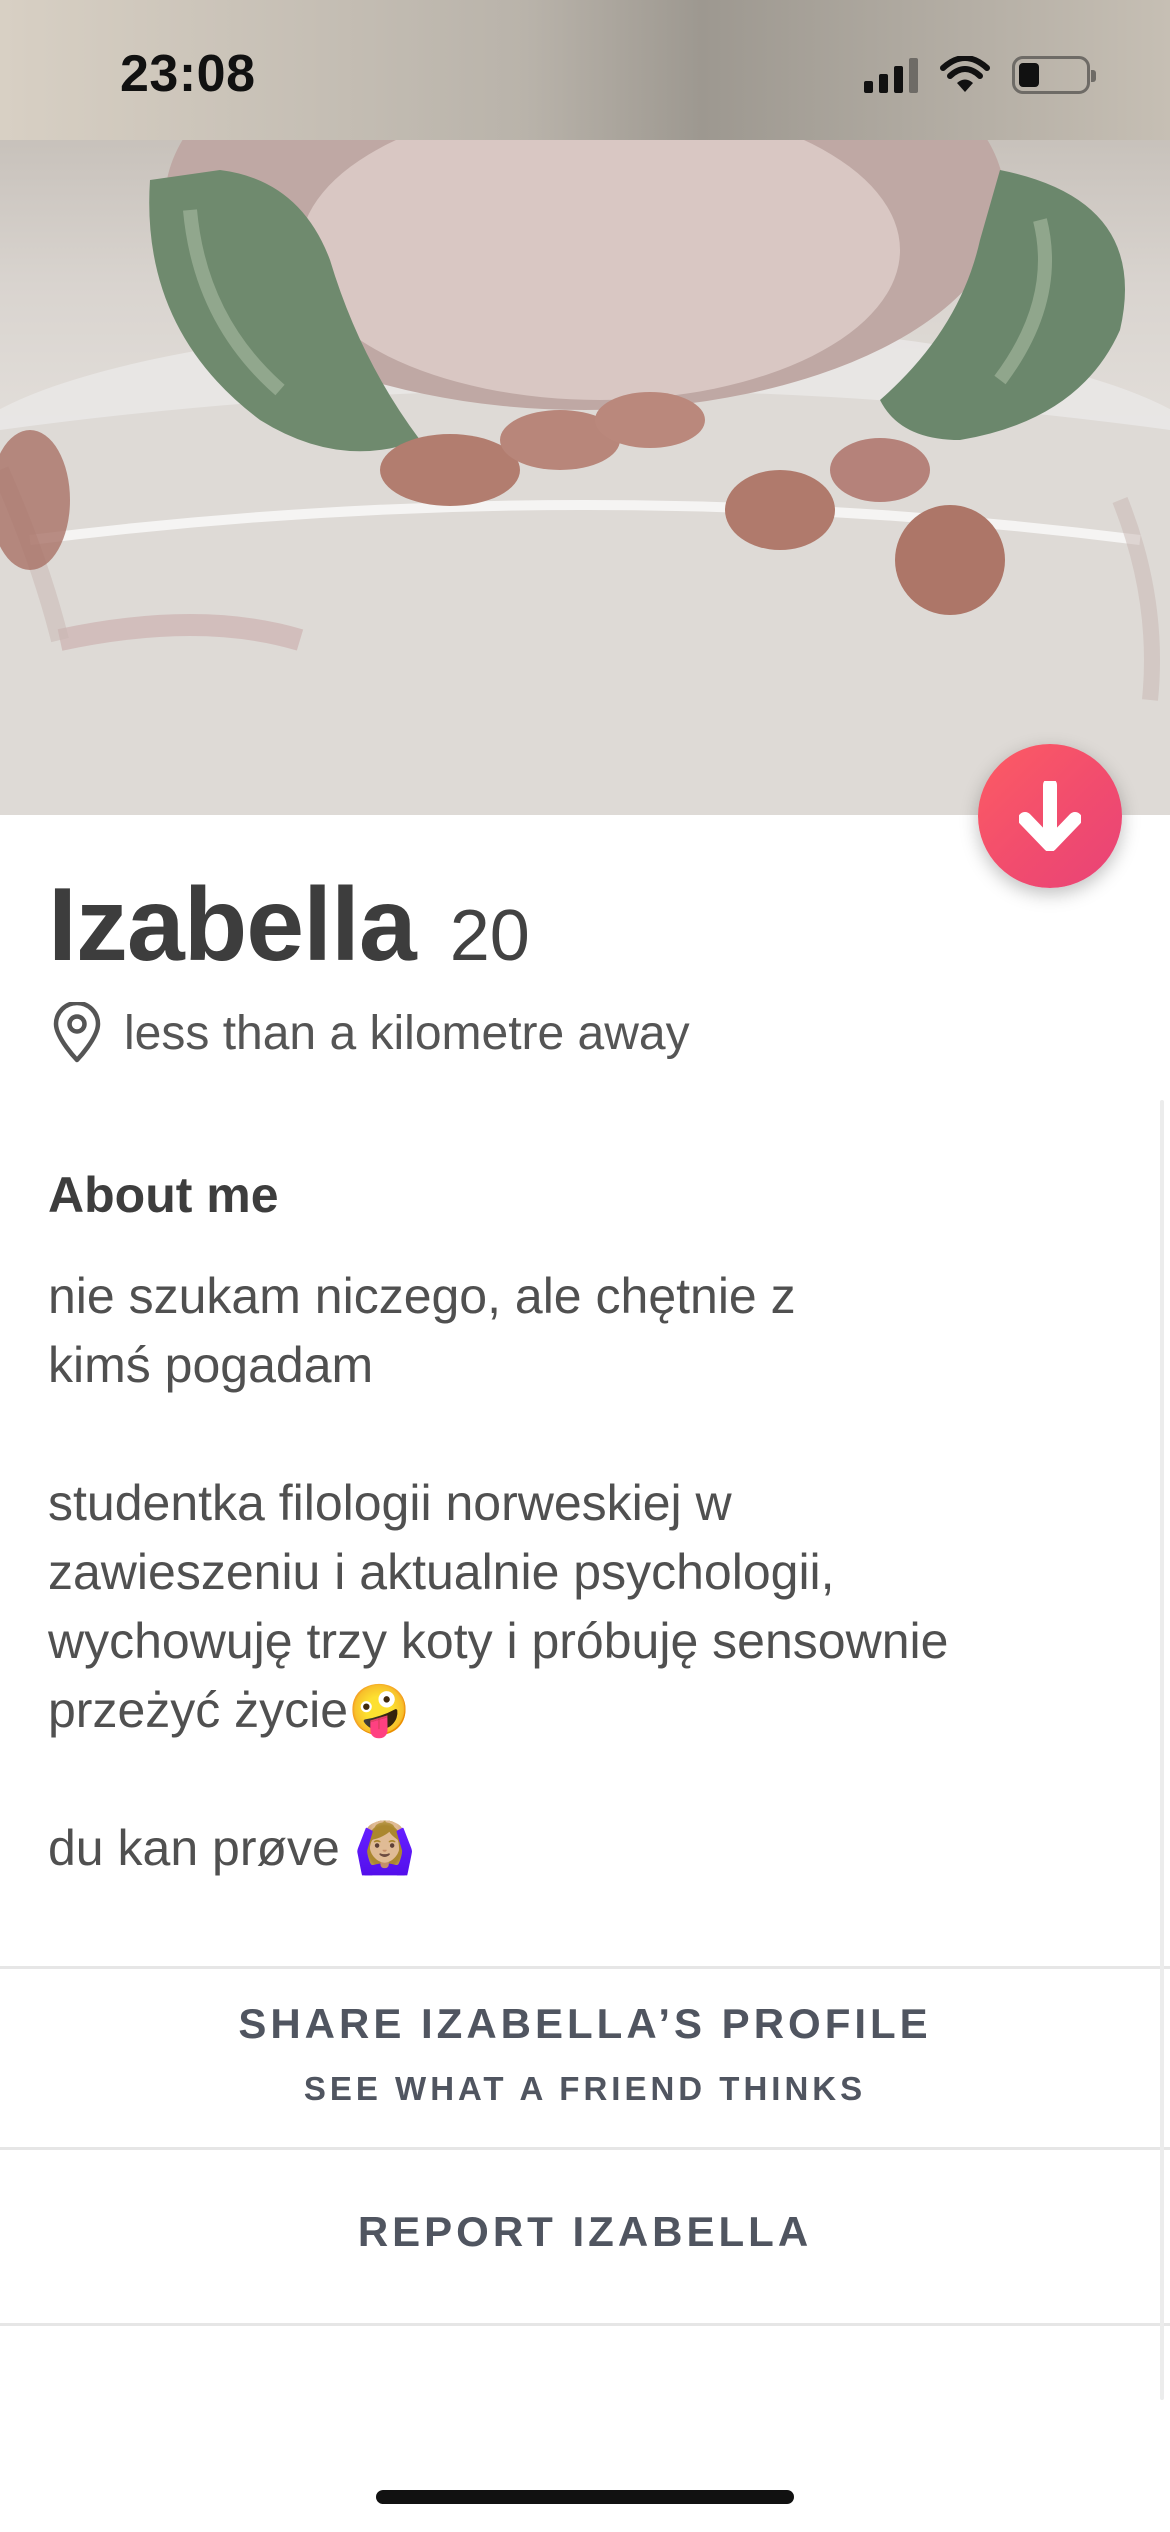 The image size is (1170, 2532). I want to click on report-label: REPORT IZABELLA, so click(585, 2231).